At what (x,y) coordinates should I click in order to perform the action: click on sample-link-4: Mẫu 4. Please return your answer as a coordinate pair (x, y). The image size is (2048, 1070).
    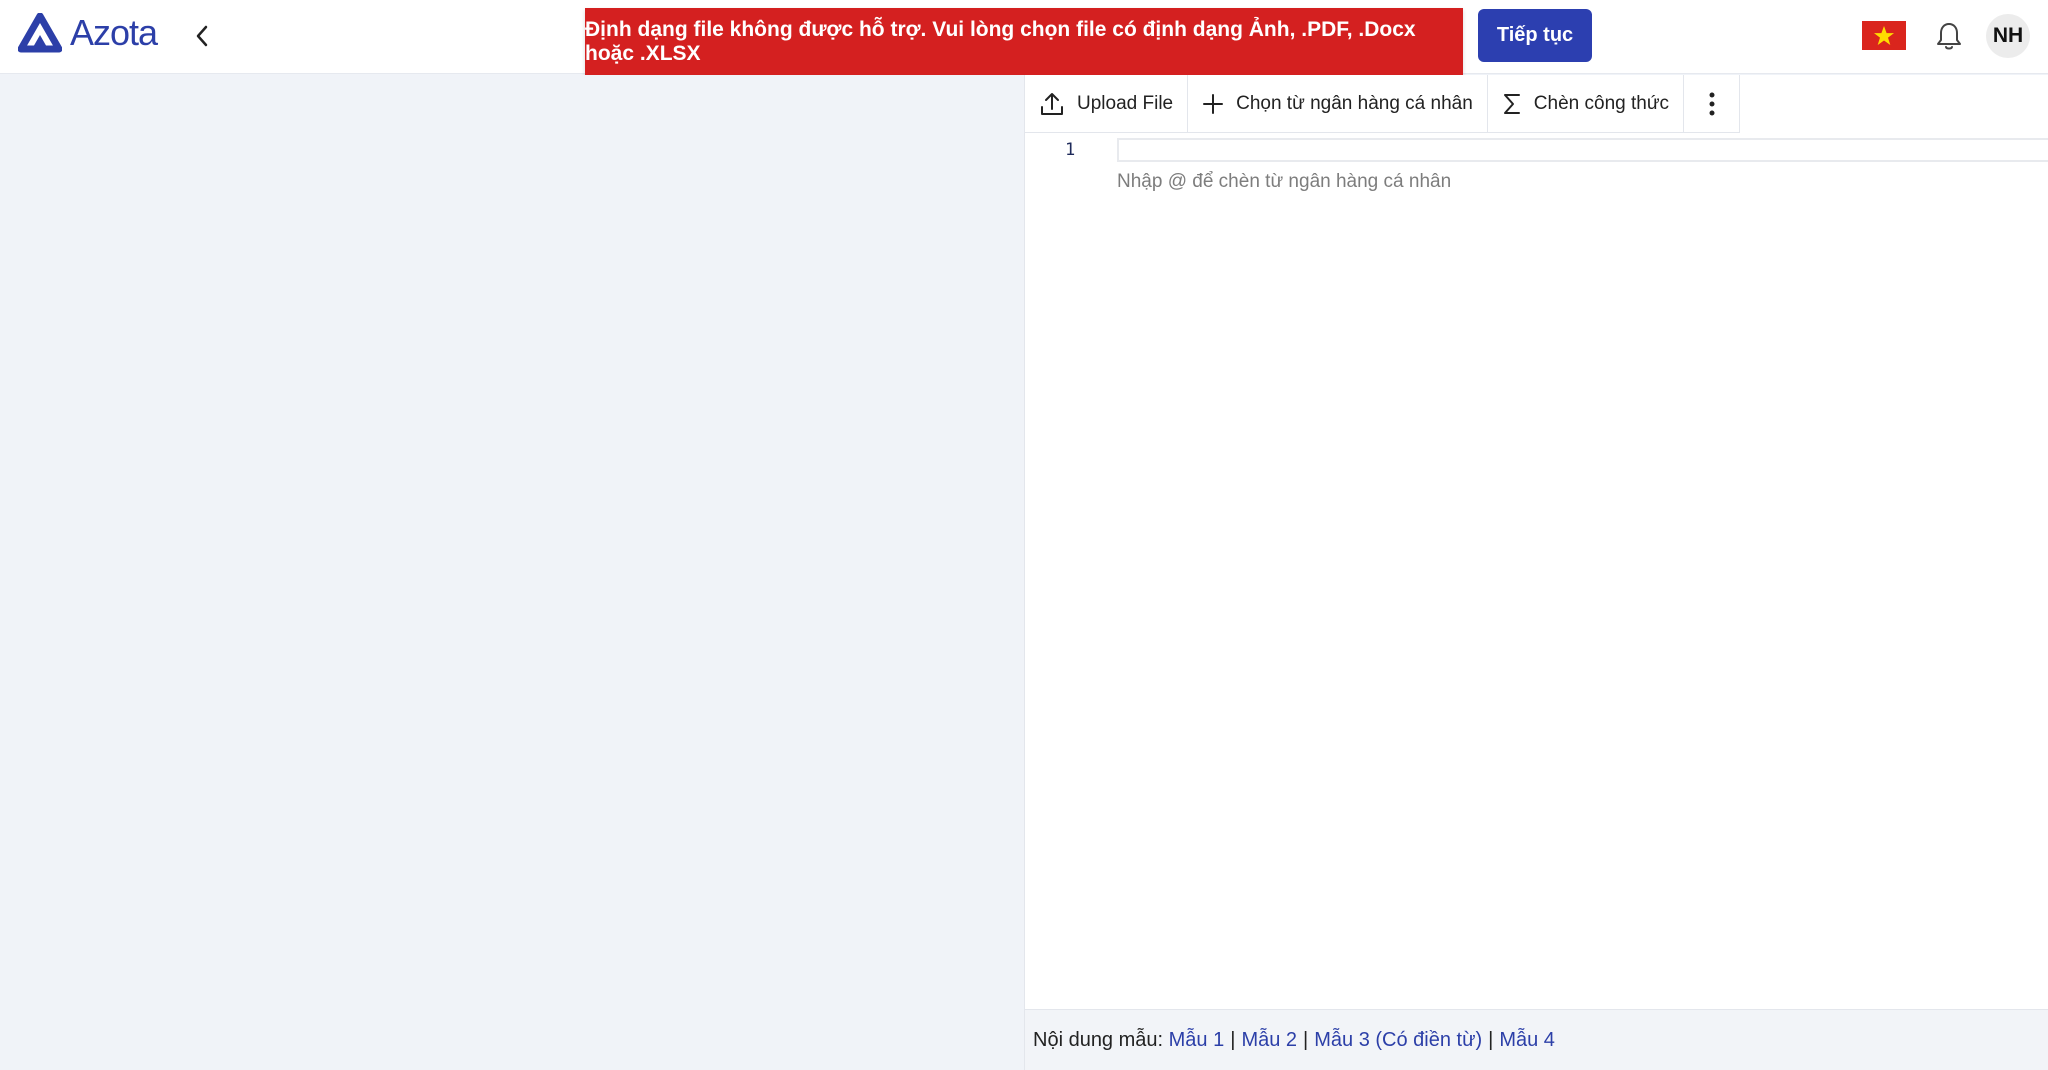
    Looking at the image, I should click on (1527, 1040).